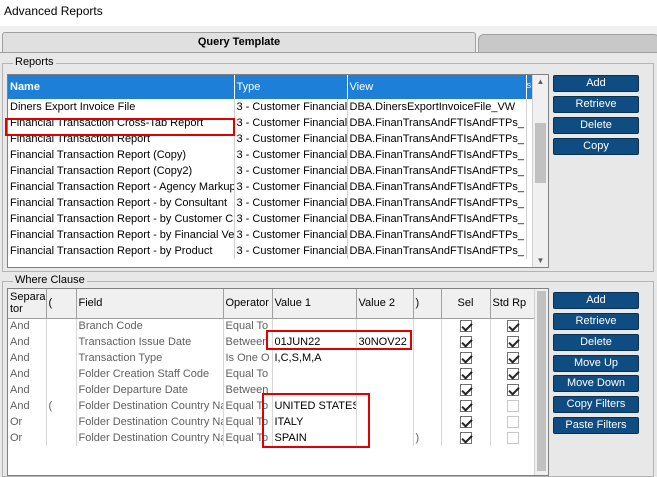 This screenshot has width=657, height=477. What do you see at coordinates (427, 304) in the screenshot?
I see `col-rparen-header: )` at bounding box center [427, 304].